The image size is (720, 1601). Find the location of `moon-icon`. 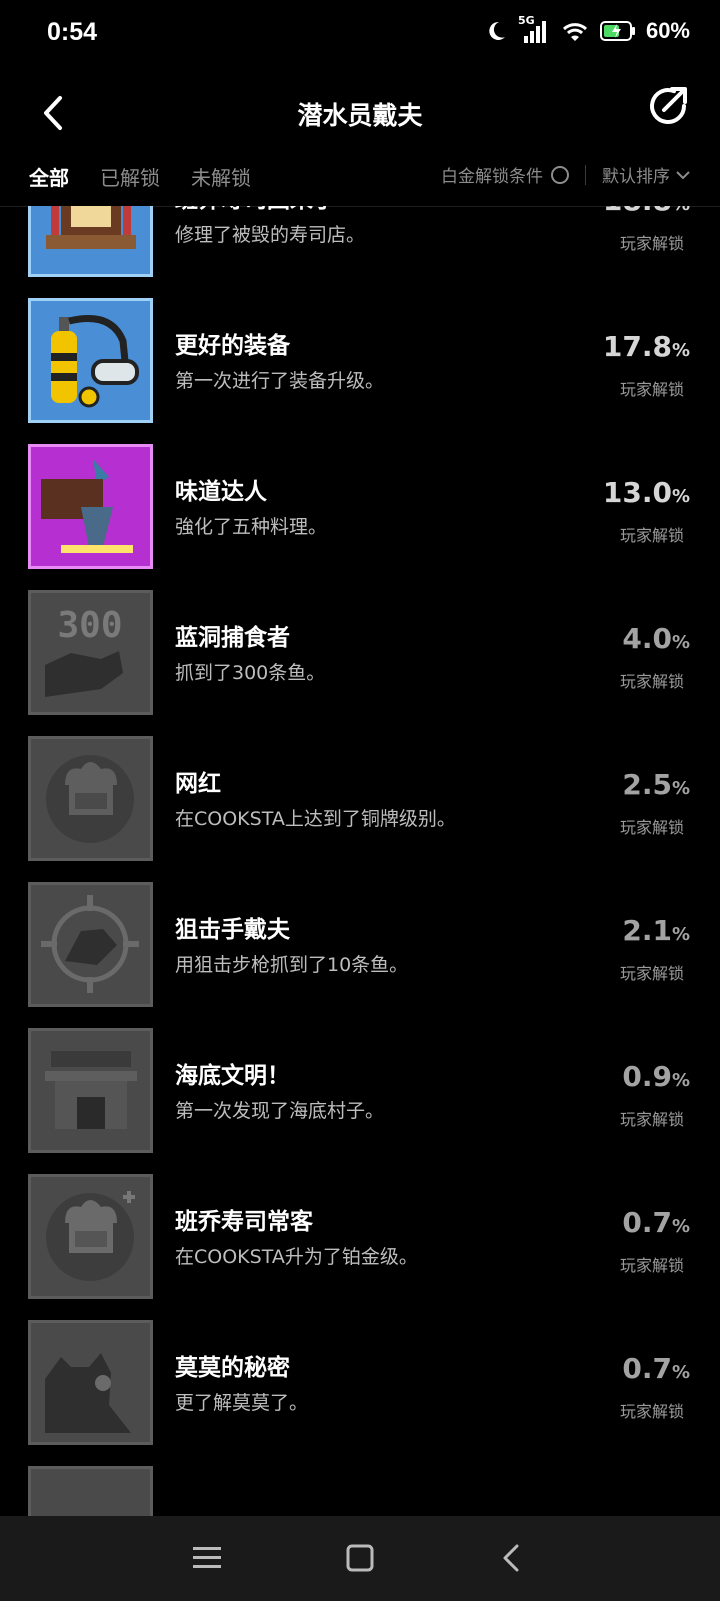

moon-icon is located at coordinates (497, 30).